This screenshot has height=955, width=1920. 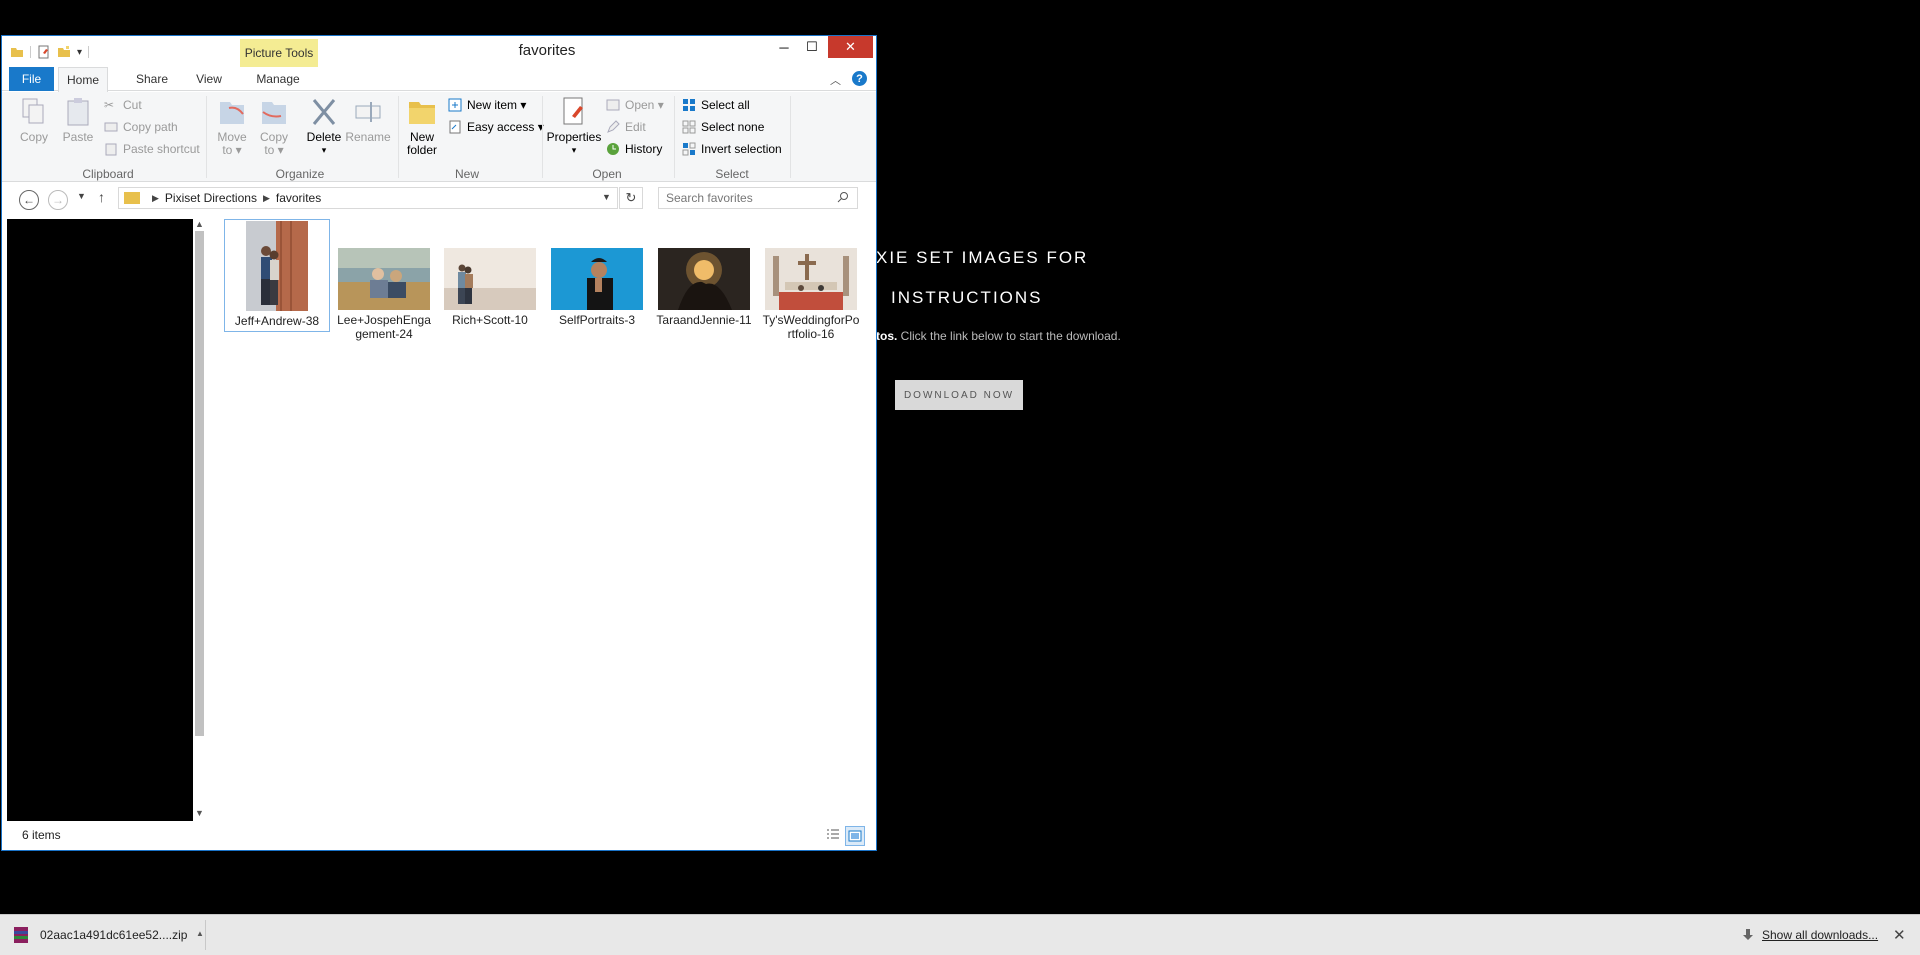 I want to click on paste-button: Paste, so click(x=78, y=120).